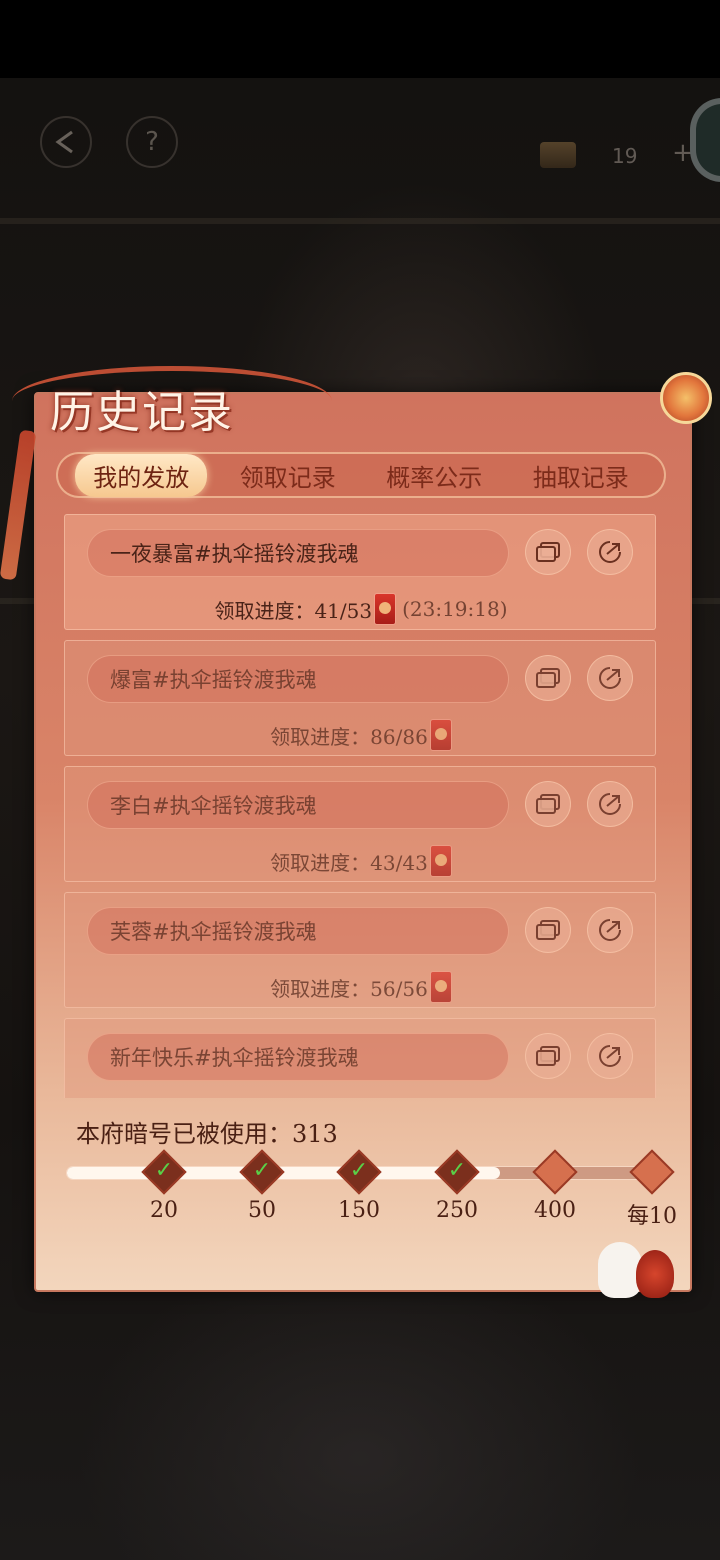 This screenshot has width=720, height=1560. What do you see at coordinates (686, 398) in the screenshot?
I see `close-button` at bounding box center [686, 398].